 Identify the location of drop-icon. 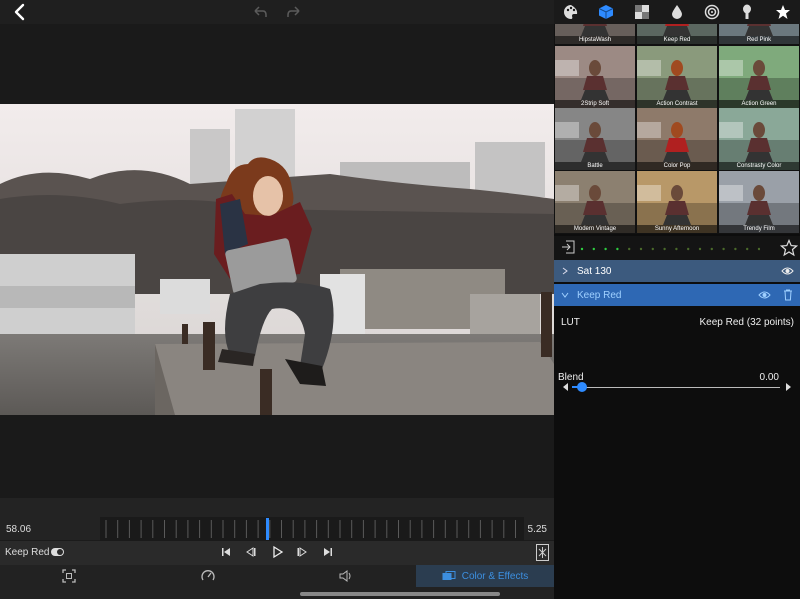
(677, 12).